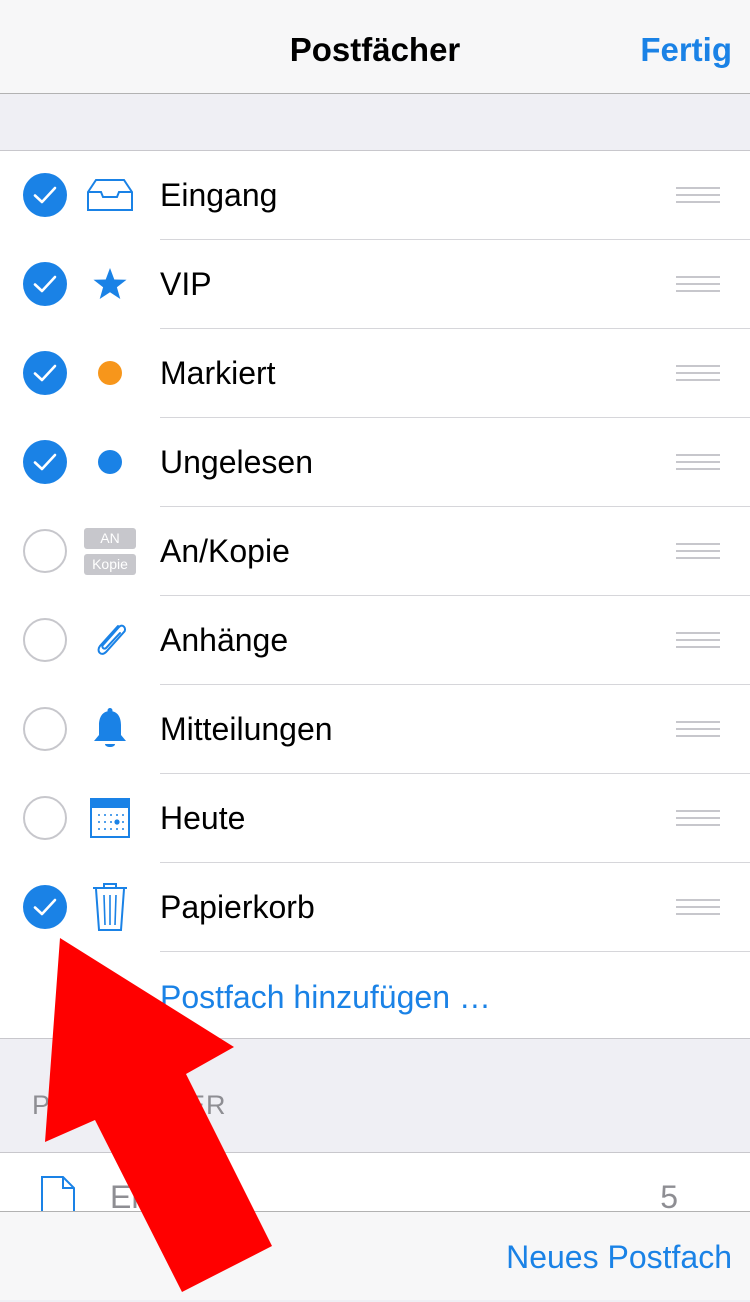 The image size is (750, 1302). What do you see at coordinates (110, 640) in the screenshot?
I see `paperclip-icon` at bounding box center [110, 640].